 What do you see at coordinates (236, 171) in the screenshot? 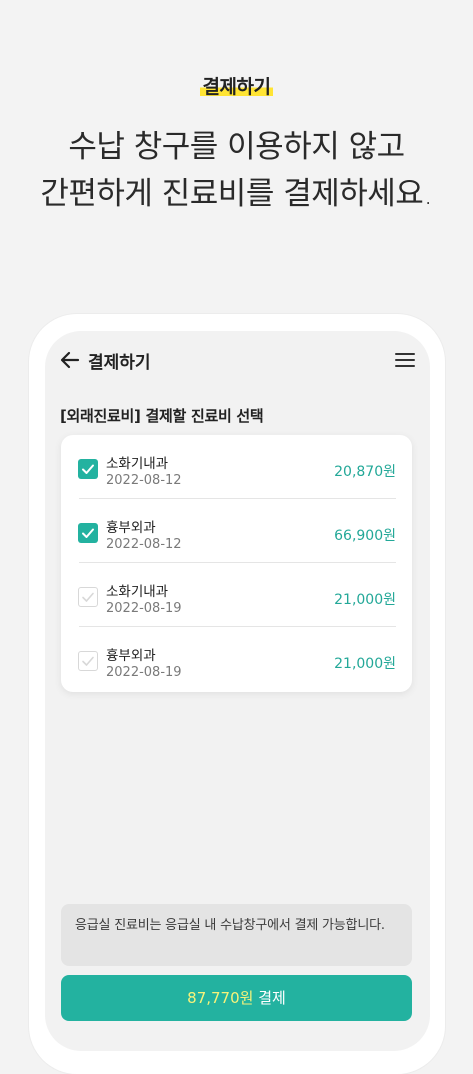
I see `intro-headline: 수납 창구를 이용하지 않고 간편하게 진료비를 결제하세요.` at bounding box center [236, 171].